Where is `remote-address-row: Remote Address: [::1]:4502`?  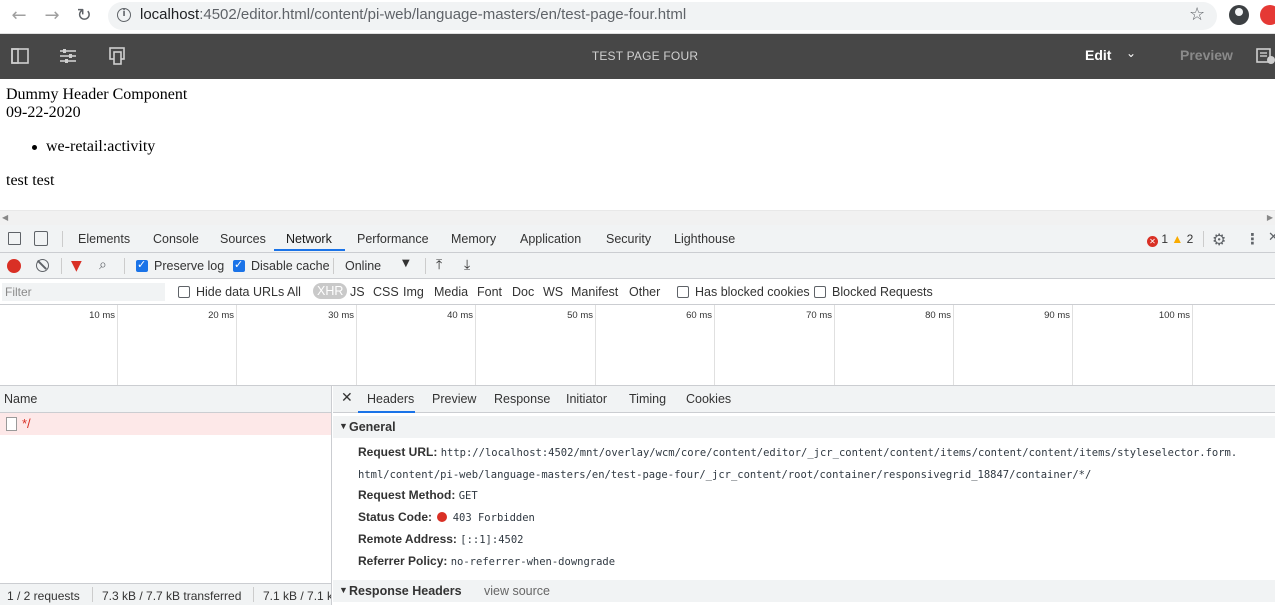 remote-address-row: Remote Address: [::1]:4502 is located at coordinates (441, 539).